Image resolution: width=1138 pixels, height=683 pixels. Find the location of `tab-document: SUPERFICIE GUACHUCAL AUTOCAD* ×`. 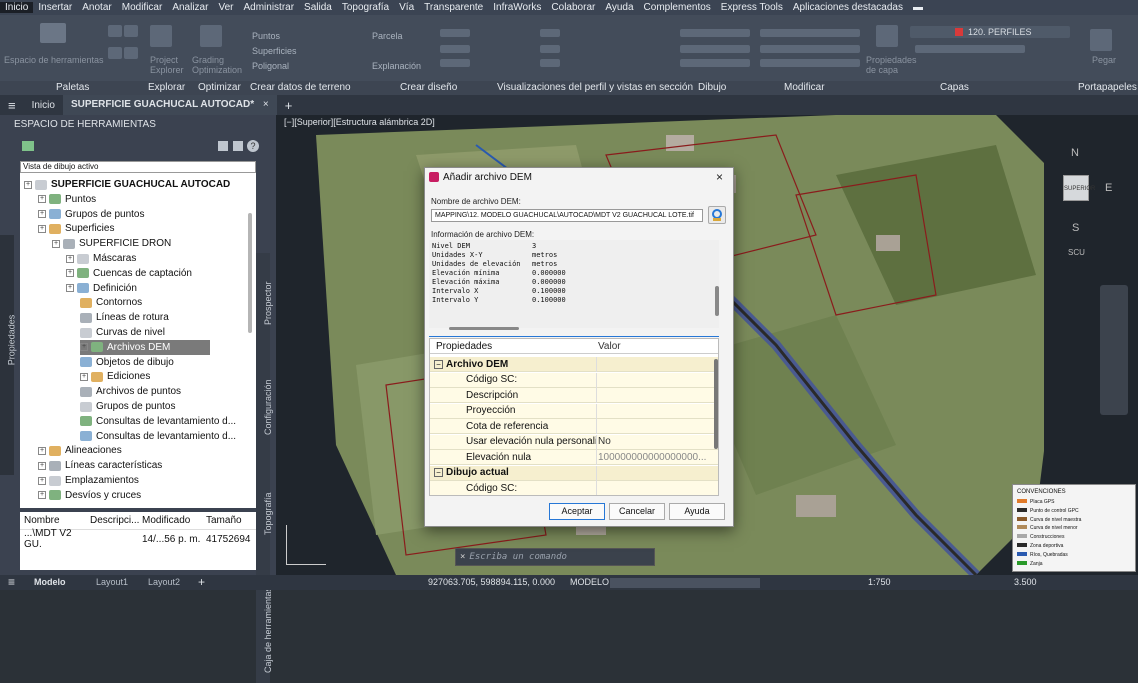

tab-document: SUPERFICIE GUACHUCAL AUTOCAD* × is located at coordinates (169, 105).